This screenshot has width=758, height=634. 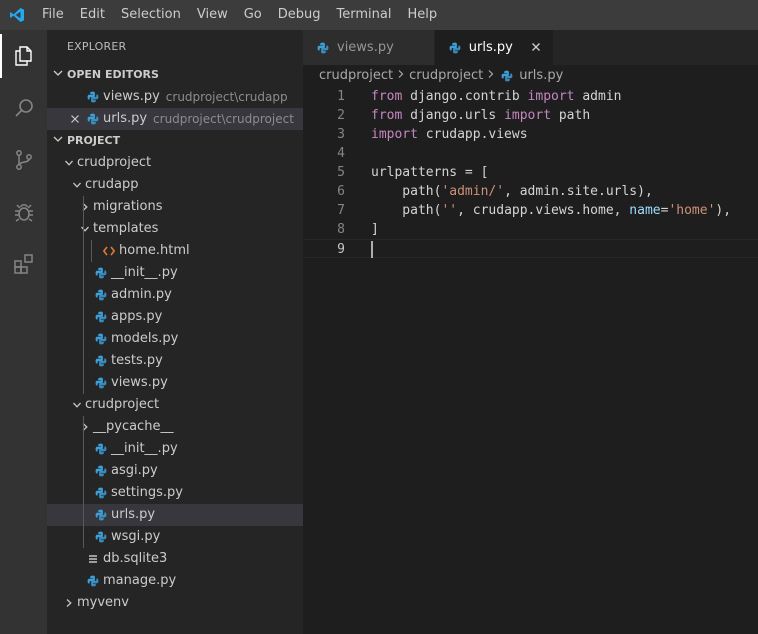 What do you see at coordinates (175, 361) in the screenshot?
I see `tree-item: tests.py` at bounding box center [175, 361].